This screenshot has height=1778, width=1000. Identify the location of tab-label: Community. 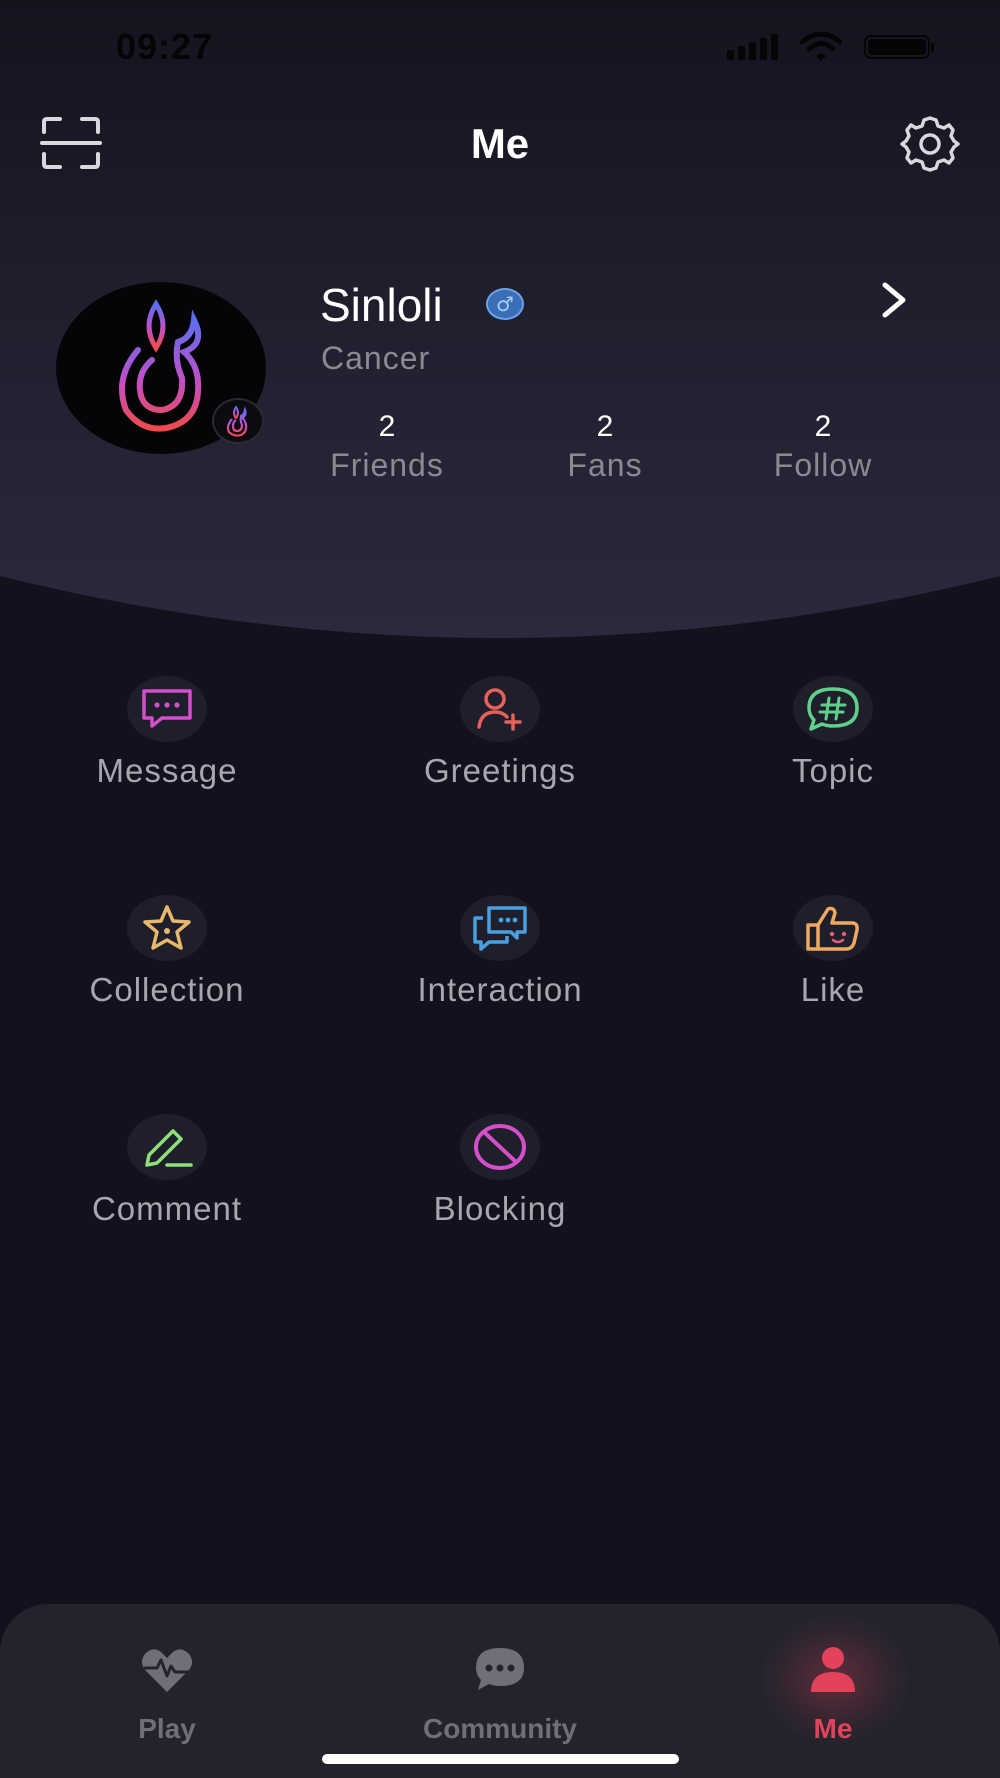
(500, 1728).